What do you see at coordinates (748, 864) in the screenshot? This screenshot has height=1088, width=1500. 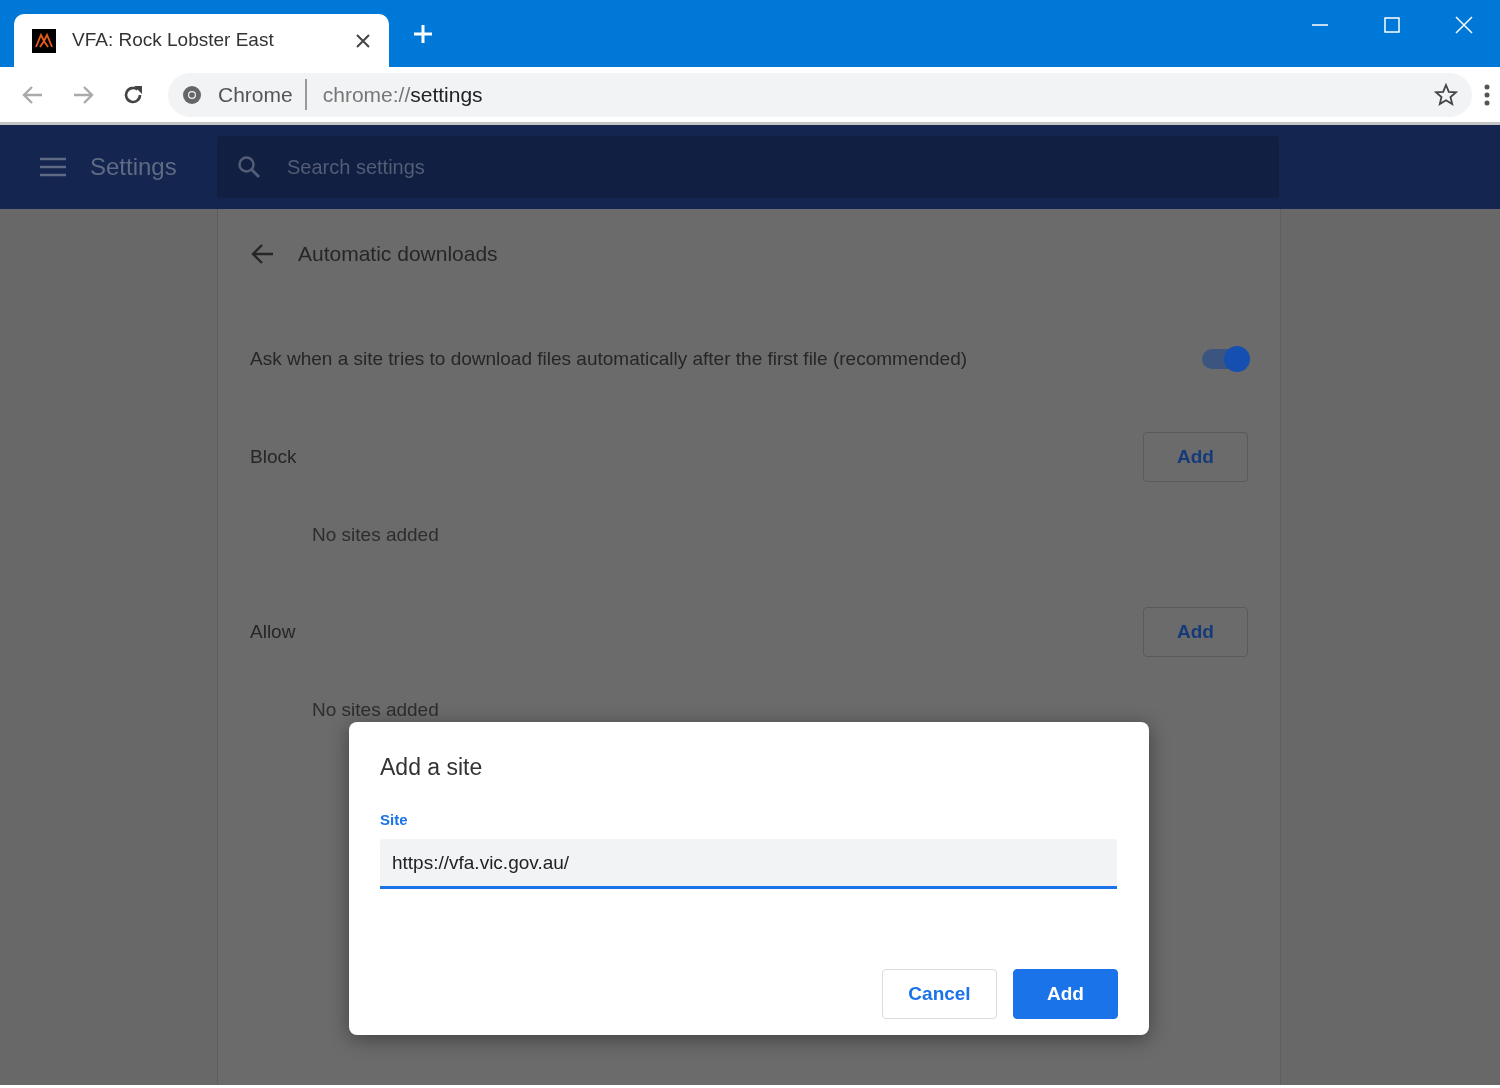 I see `site-input-field: https://vfa.vic.gov.au/` at bounding box center [748, 864].